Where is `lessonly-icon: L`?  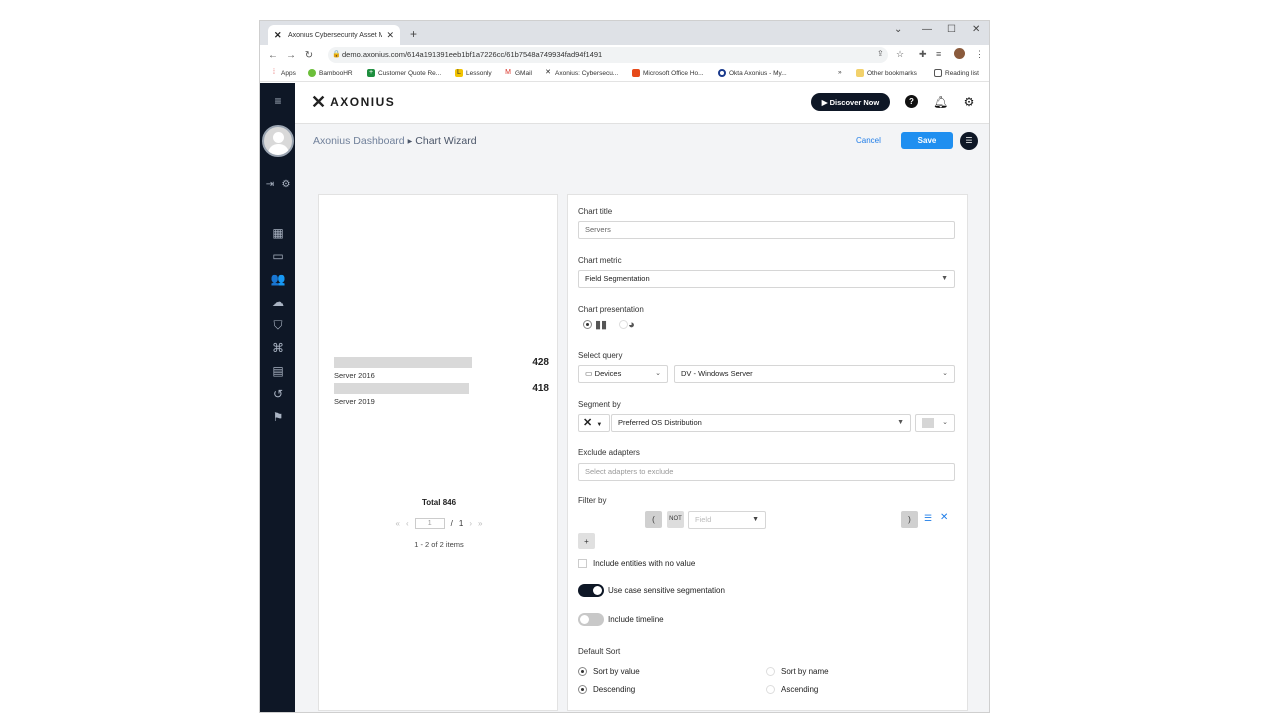 lessonly-icon: L is located at coordinates (459, 73).